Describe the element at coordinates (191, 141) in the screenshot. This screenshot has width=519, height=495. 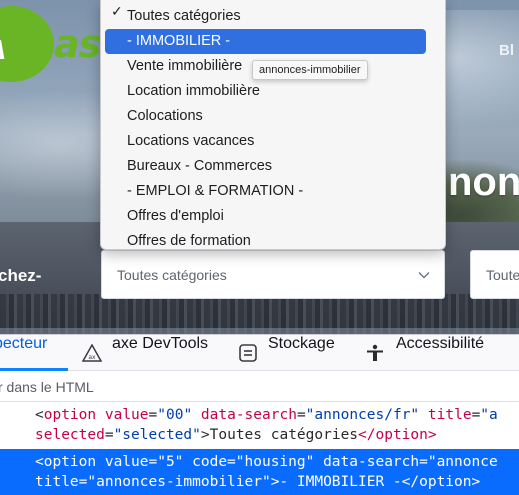
I see `dropdown-option-label: Locations vacances` at that location.